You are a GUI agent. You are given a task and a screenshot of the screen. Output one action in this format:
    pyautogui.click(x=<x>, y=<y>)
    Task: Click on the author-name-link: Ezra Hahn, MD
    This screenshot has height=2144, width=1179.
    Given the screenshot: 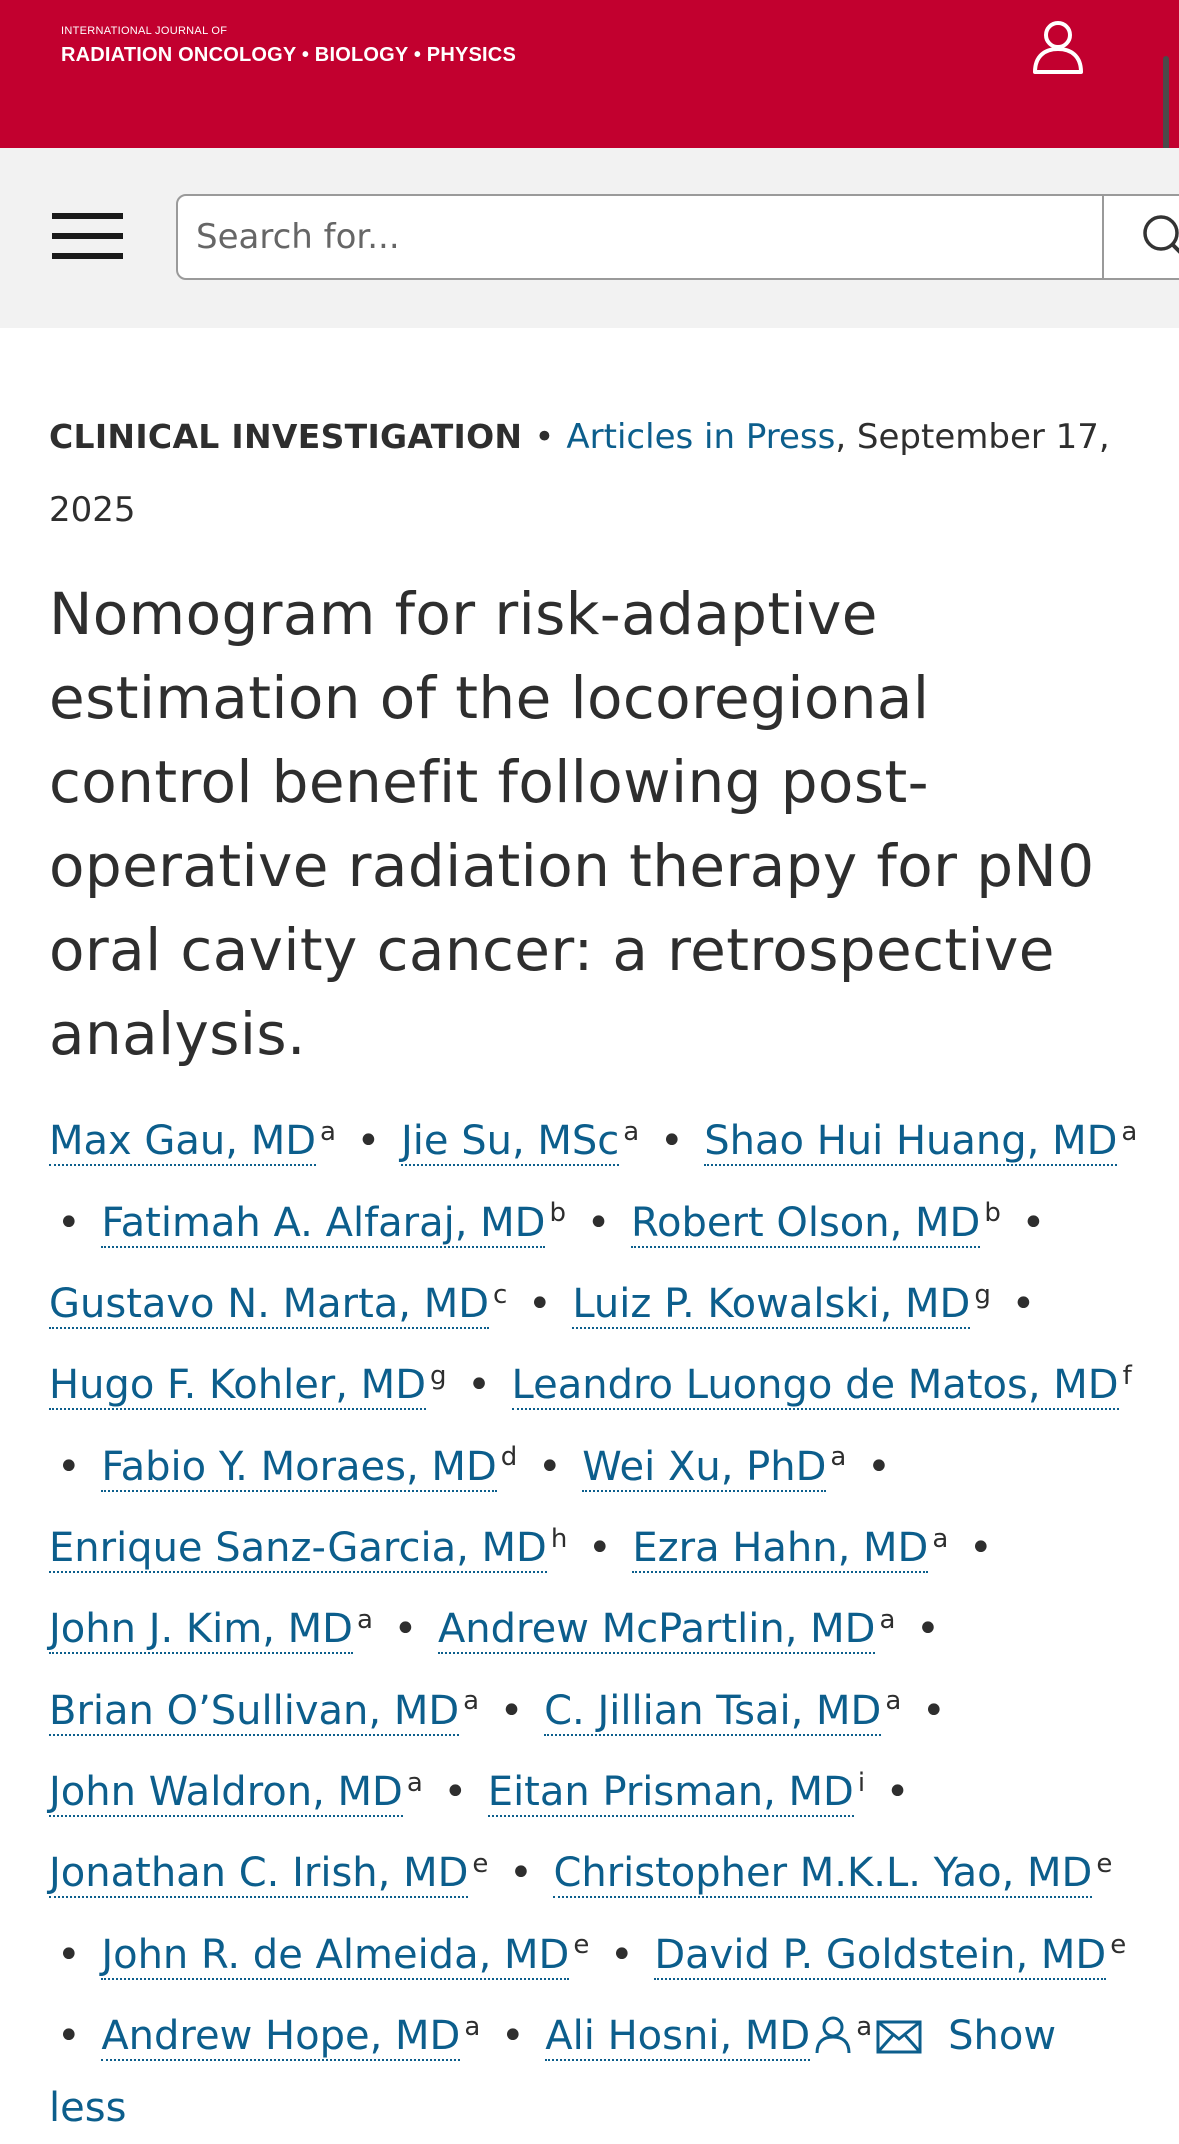 What is the action you would take?
    pyautogui.click(x=780, y=1548)
    